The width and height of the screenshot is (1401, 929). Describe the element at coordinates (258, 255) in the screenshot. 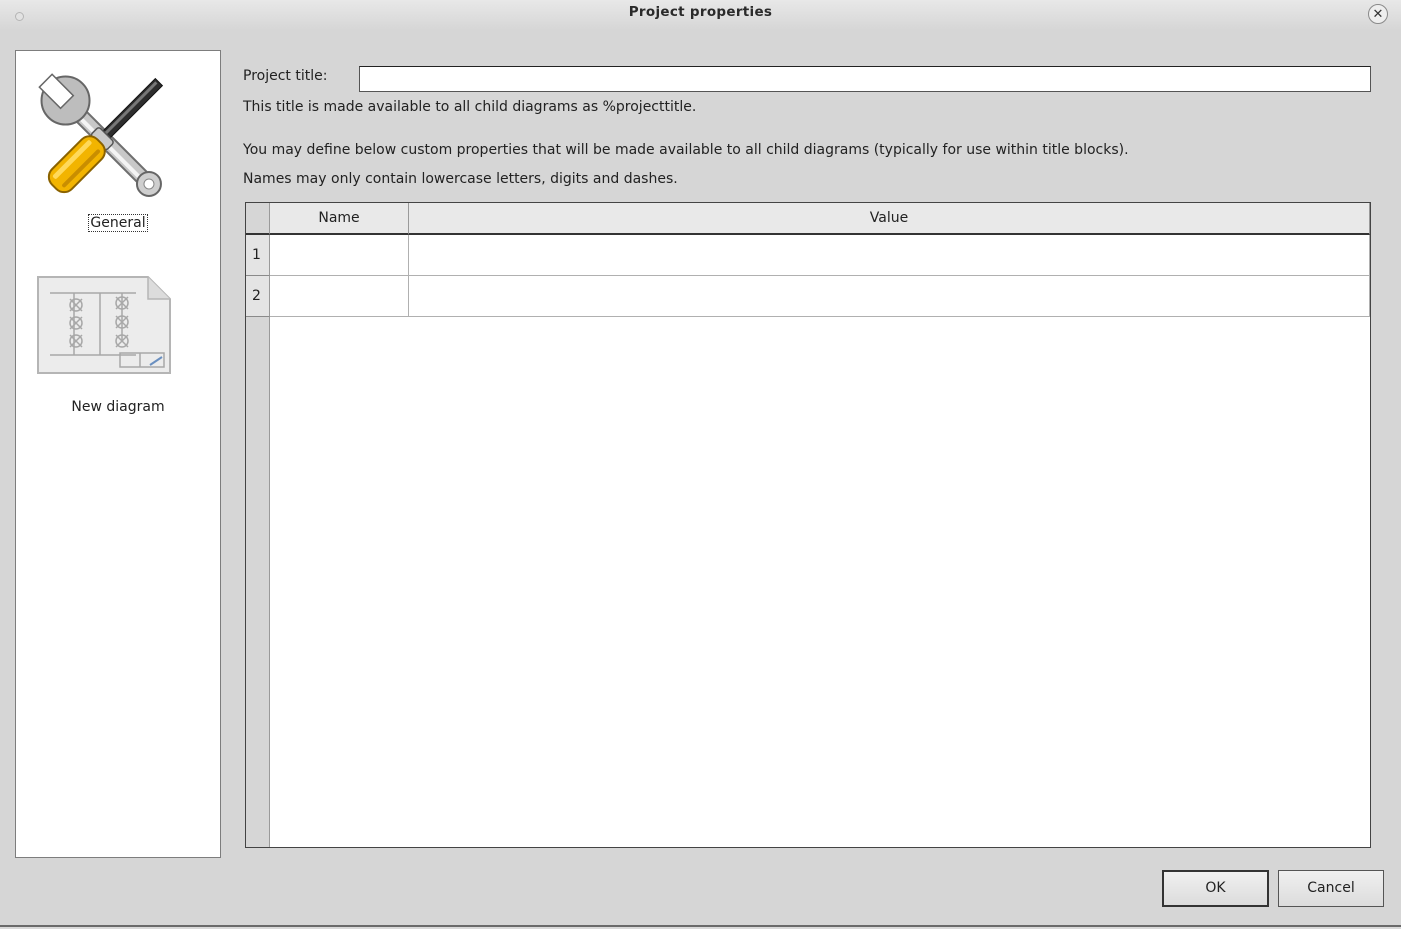

I see `row-header-1: 1` at that location.